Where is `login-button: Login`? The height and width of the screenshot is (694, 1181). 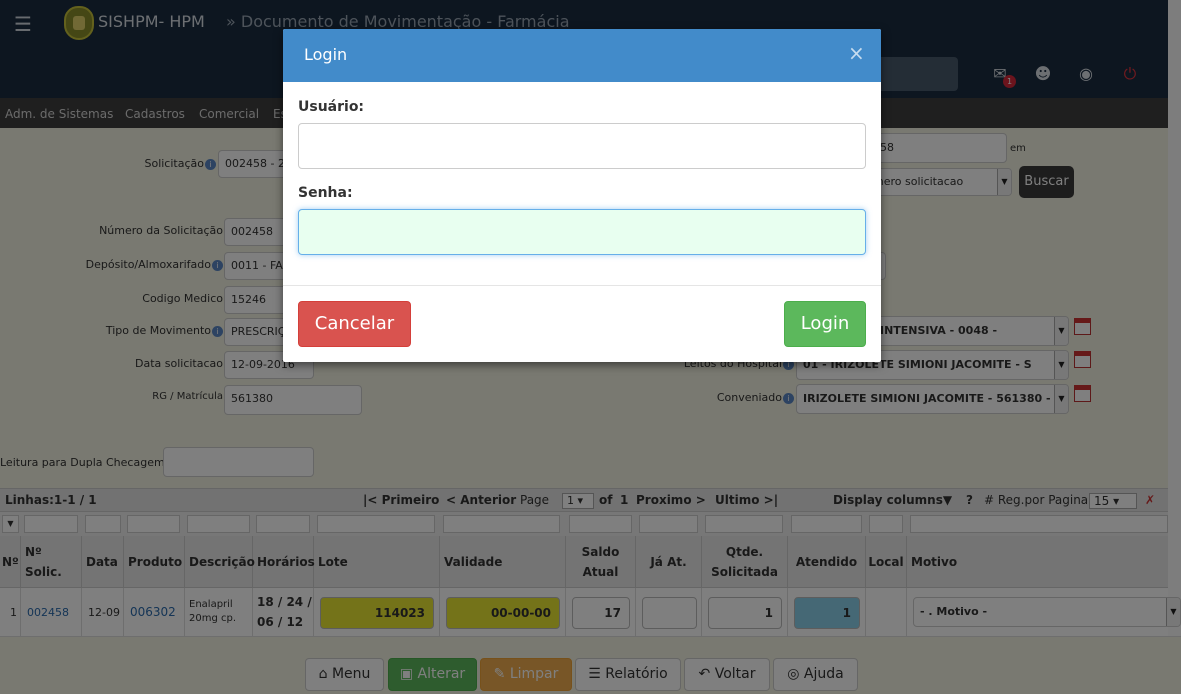 login-button: Login is located at coordinates (825, 324).